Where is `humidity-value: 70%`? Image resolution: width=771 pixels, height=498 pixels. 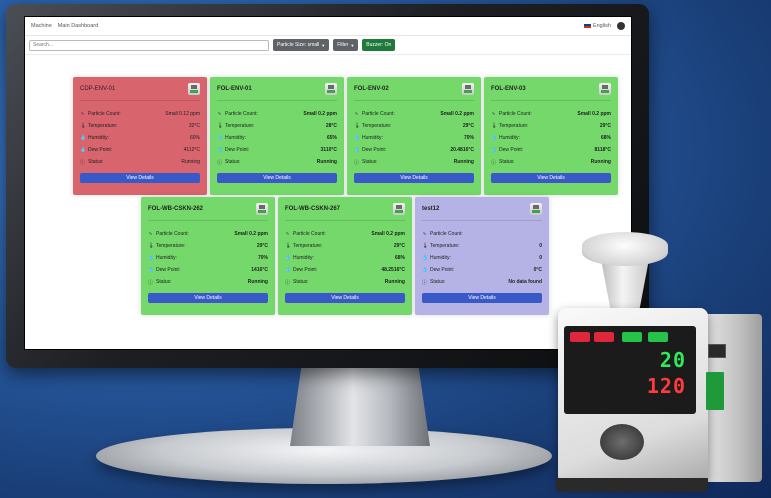 humidity-value: 70% is located at coordinates (262, 258).